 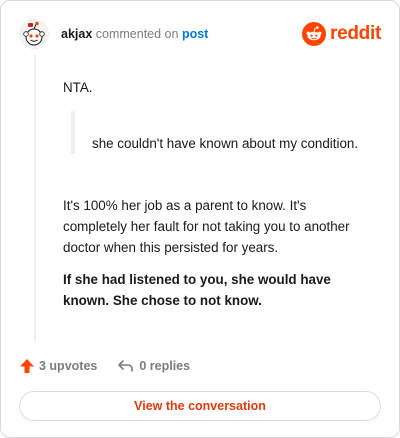 I want to click on user-avatar, so click(x=34, y=34).